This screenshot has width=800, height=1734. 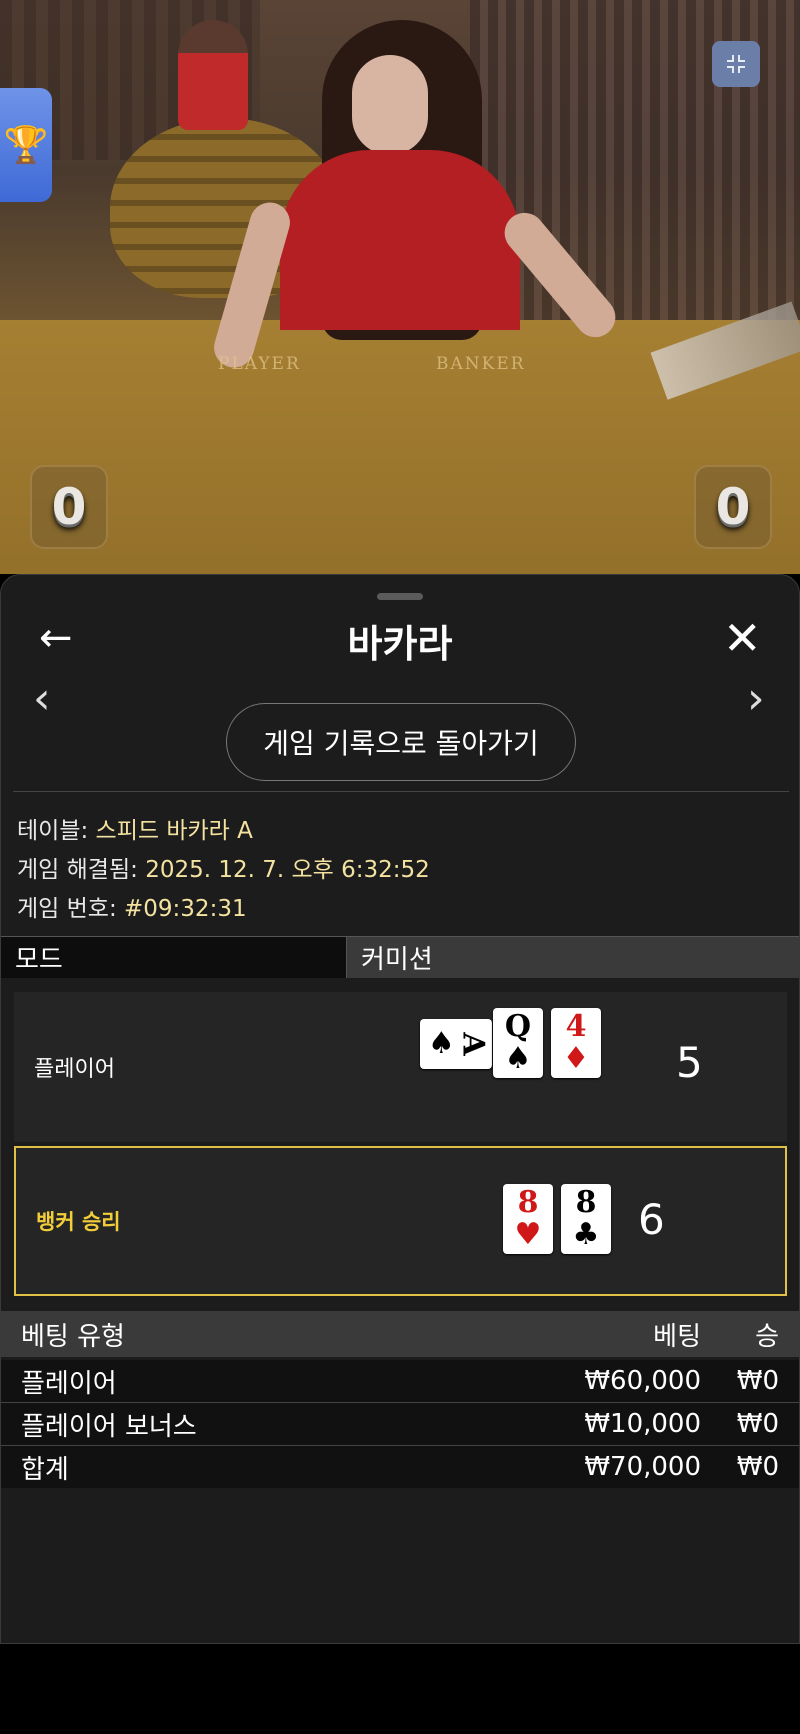 I want to click on banker-score: 0, so click(x=733, y=507).